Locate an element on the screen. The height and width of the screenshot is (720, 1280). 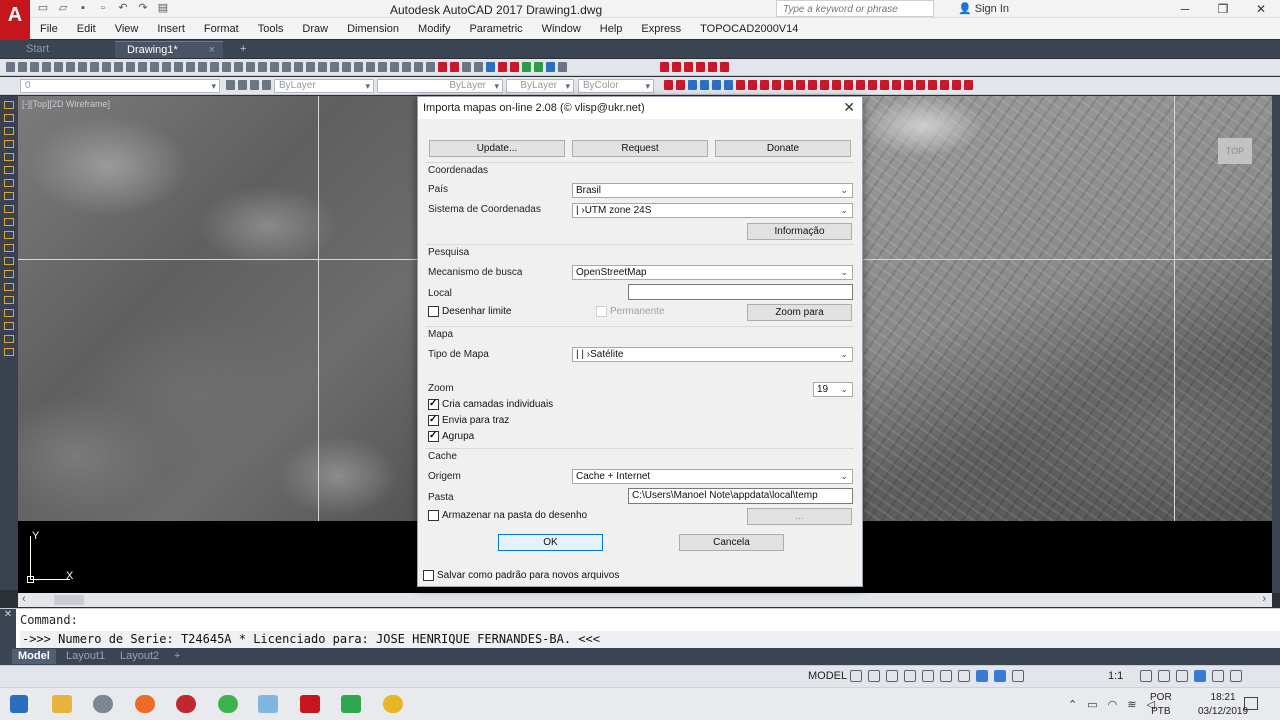
viewport-controls-label: [-][Top][2D Wireframe] is located at coordinates (66, 104).